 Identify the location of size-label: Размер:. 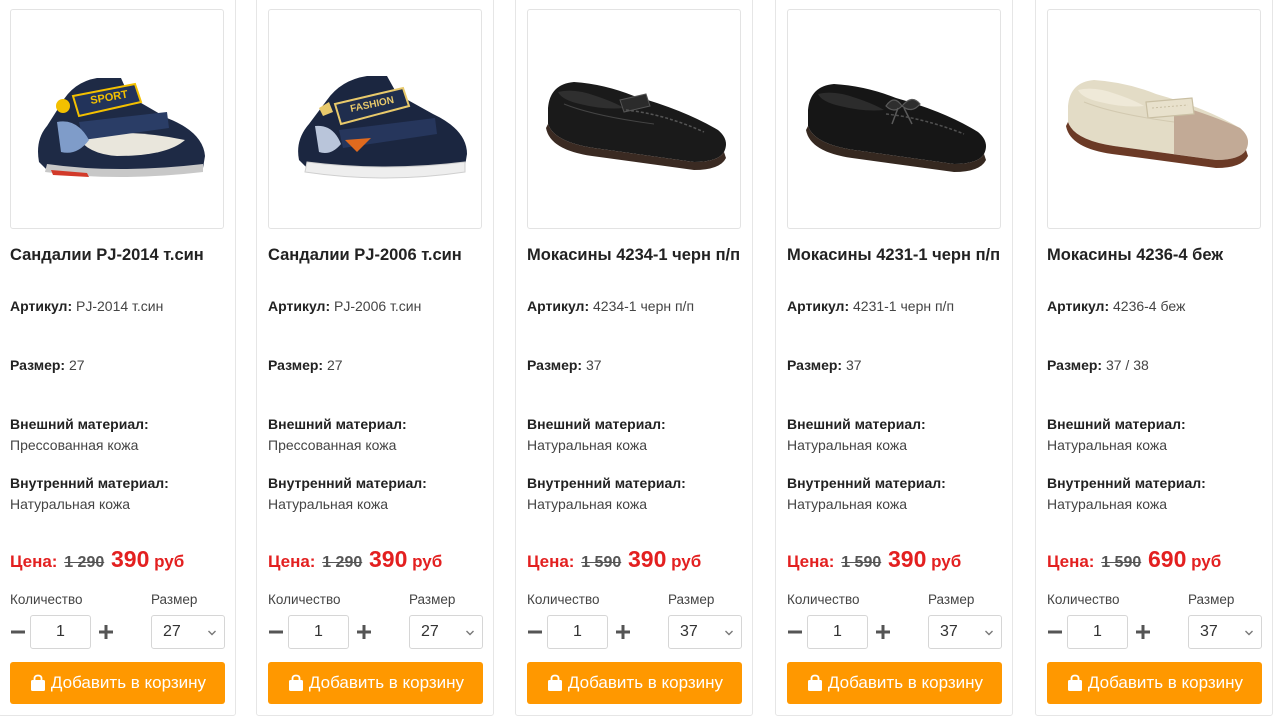
(1075, 365).